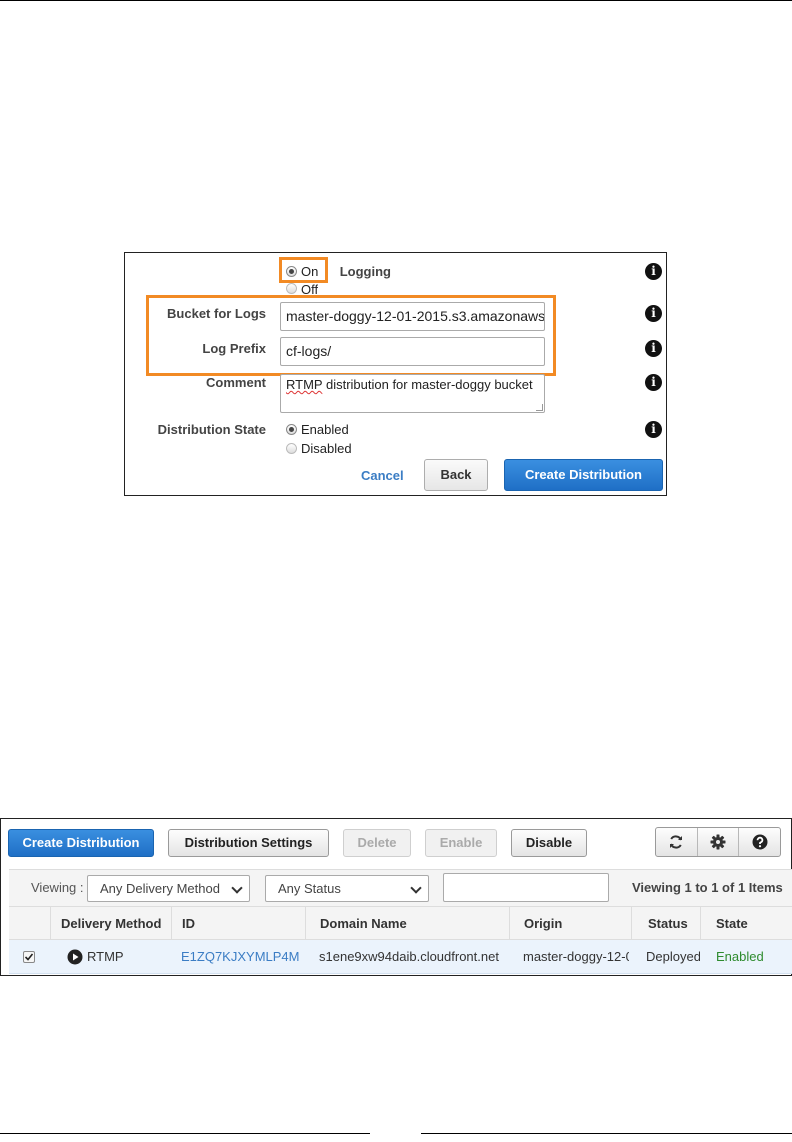  I want to click on state-disabled-label: Disabled, so click(326, 448).